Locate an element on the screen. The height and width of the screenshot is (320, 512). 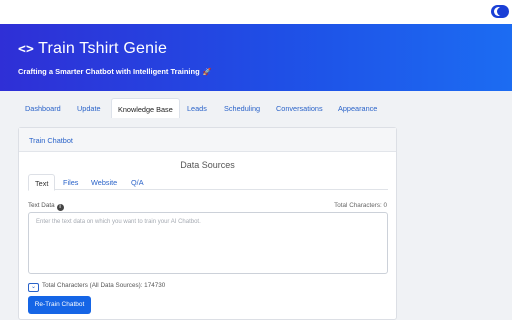
panel-header: Train Chatbot is located at coordinates (207, 140).